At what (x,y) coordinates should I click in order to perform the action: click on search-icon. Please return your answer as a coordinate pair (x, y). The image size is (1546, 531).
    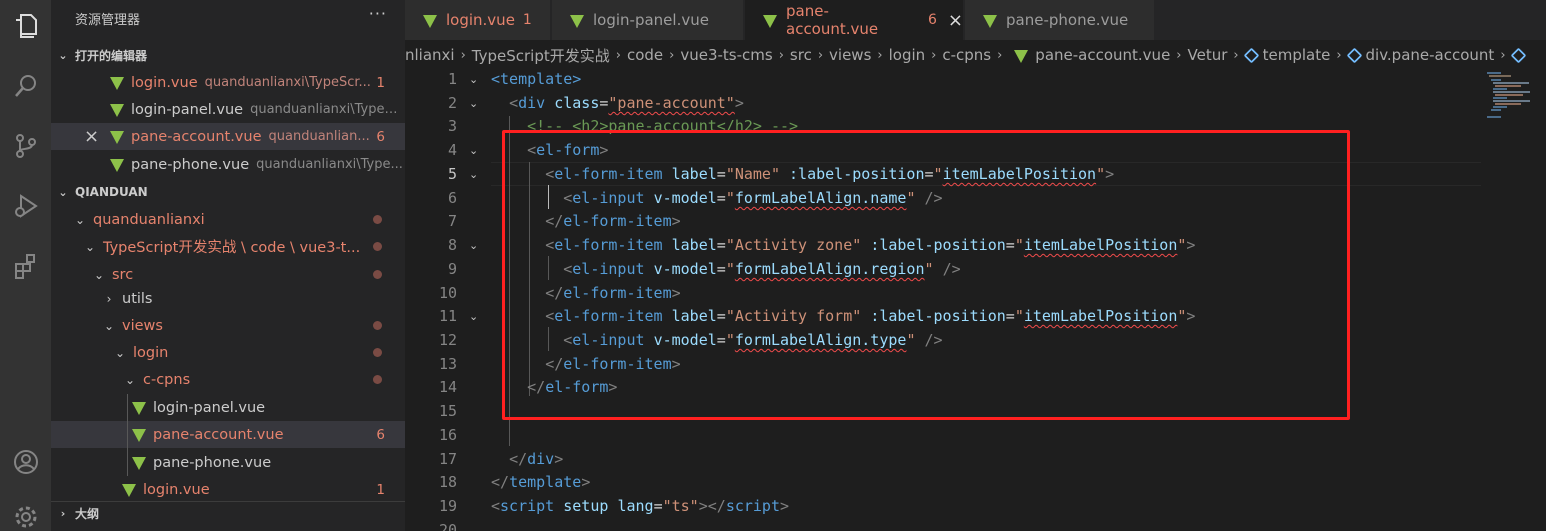
    Looking at the image, I should click on (25, 86).